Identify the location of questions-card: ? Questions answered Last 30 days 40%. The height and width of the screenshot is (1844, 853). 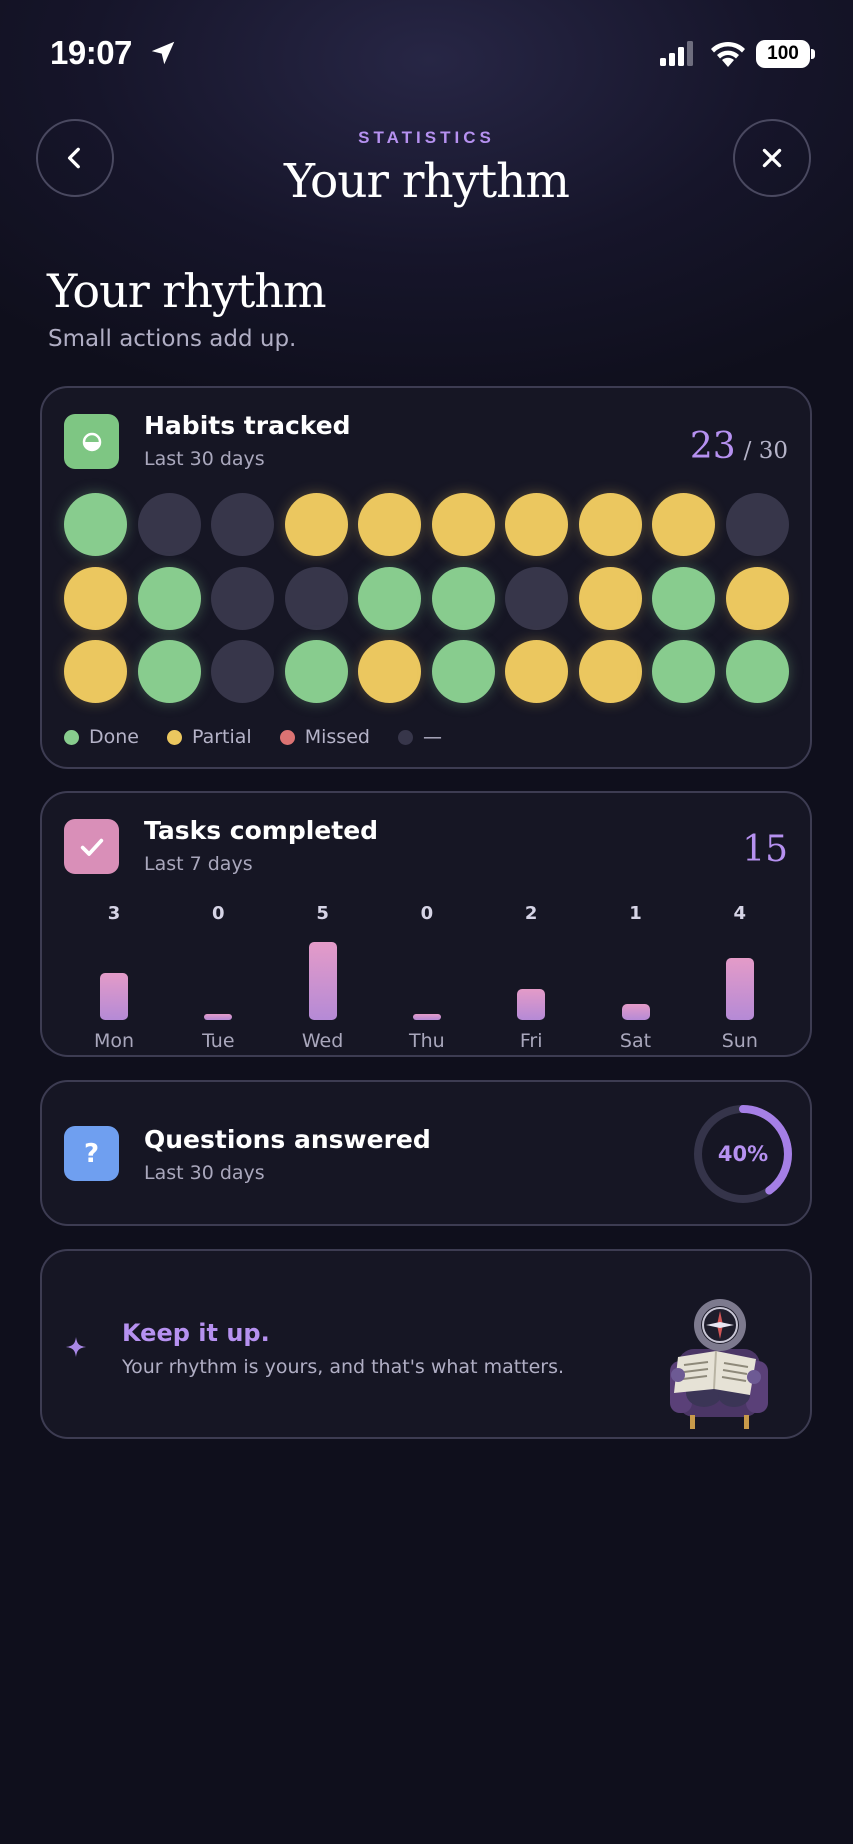
(426, 1153).